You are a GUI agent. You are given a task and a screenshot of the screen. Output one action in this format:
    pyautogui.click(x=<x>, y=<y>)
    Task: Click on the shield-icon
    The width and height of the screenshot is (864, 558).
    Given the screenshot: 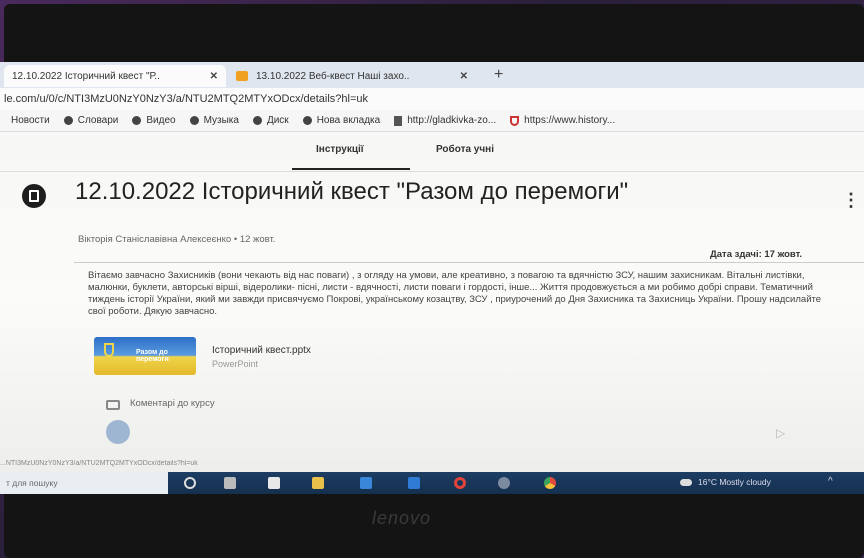 What is the action you would take?
    pyautogui.click(x=515, y=120)
    